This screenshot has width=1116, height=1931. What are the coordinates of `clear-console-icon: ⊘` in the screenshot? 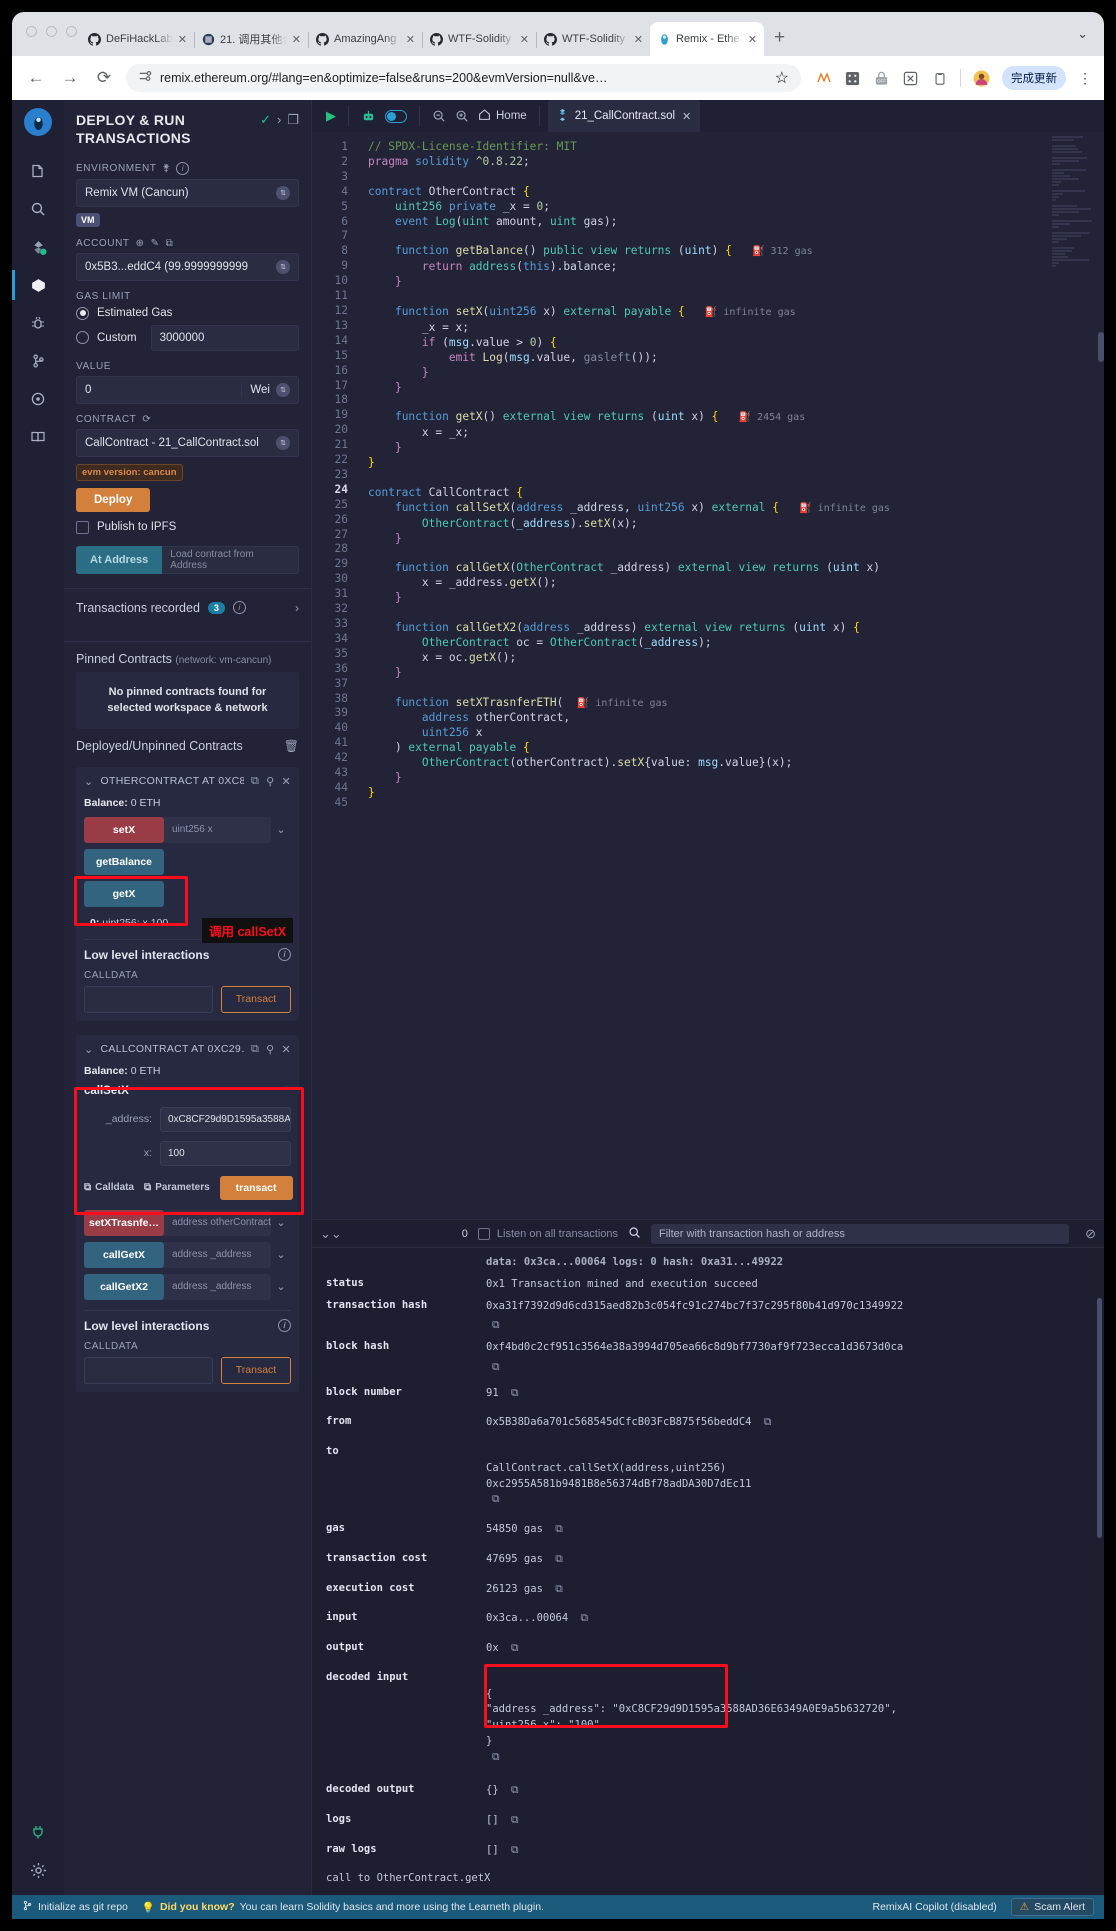 It's located at (1090, 1234).